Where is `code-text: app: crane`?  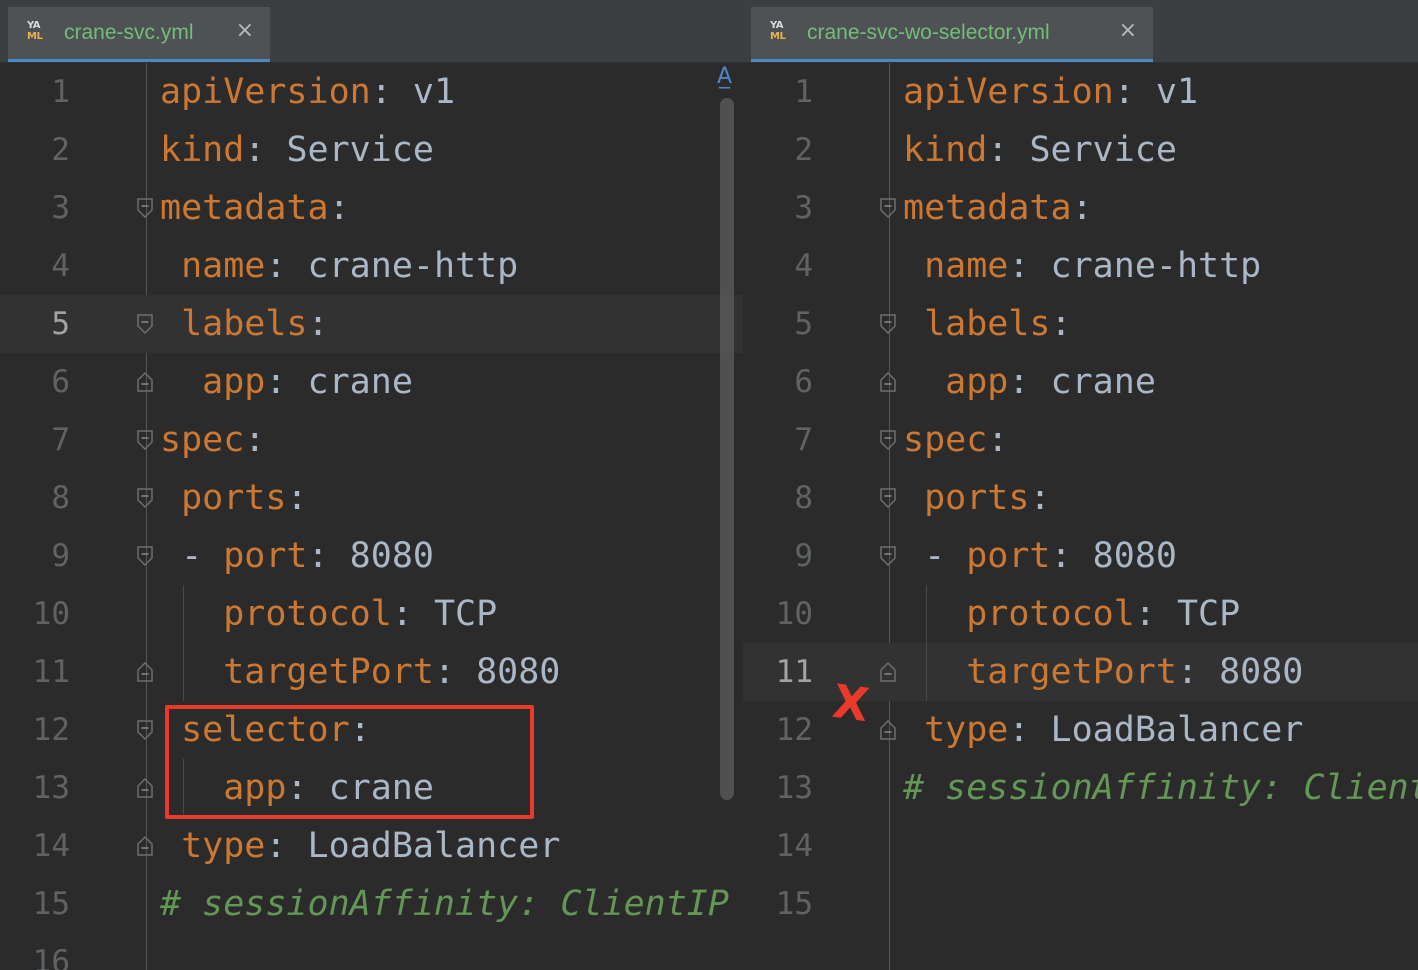 code-text: app: crane is located at coordinates (1029, 382).